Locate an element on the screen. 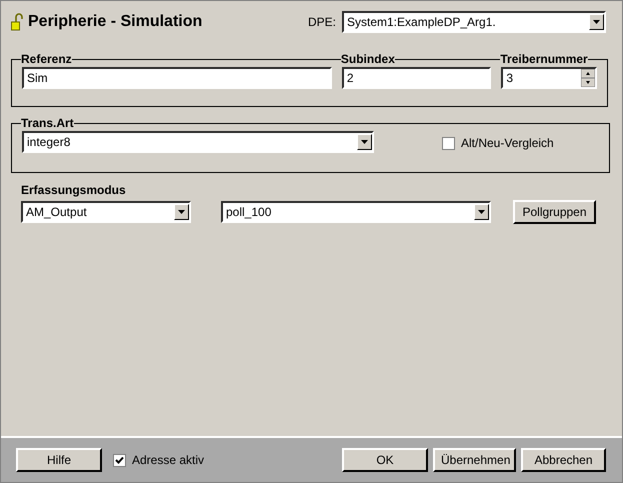 Image resolution: width=623 pixels, height=483 pixels. apply-button: Übernehmen is located at coordinates (474, 460).